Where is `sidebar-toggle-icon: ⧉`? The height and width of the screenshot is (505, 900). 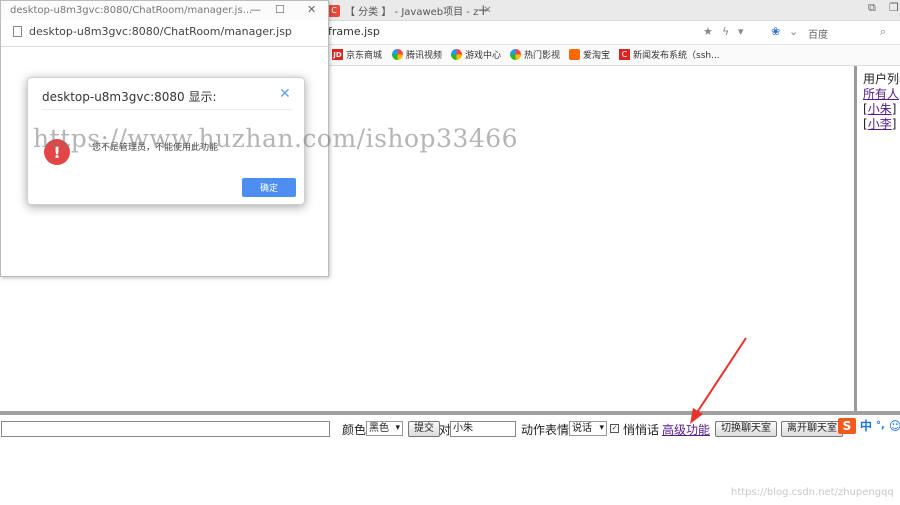 sidebar-toggle-icon: ⧉ is located at coordinates (872, 8).